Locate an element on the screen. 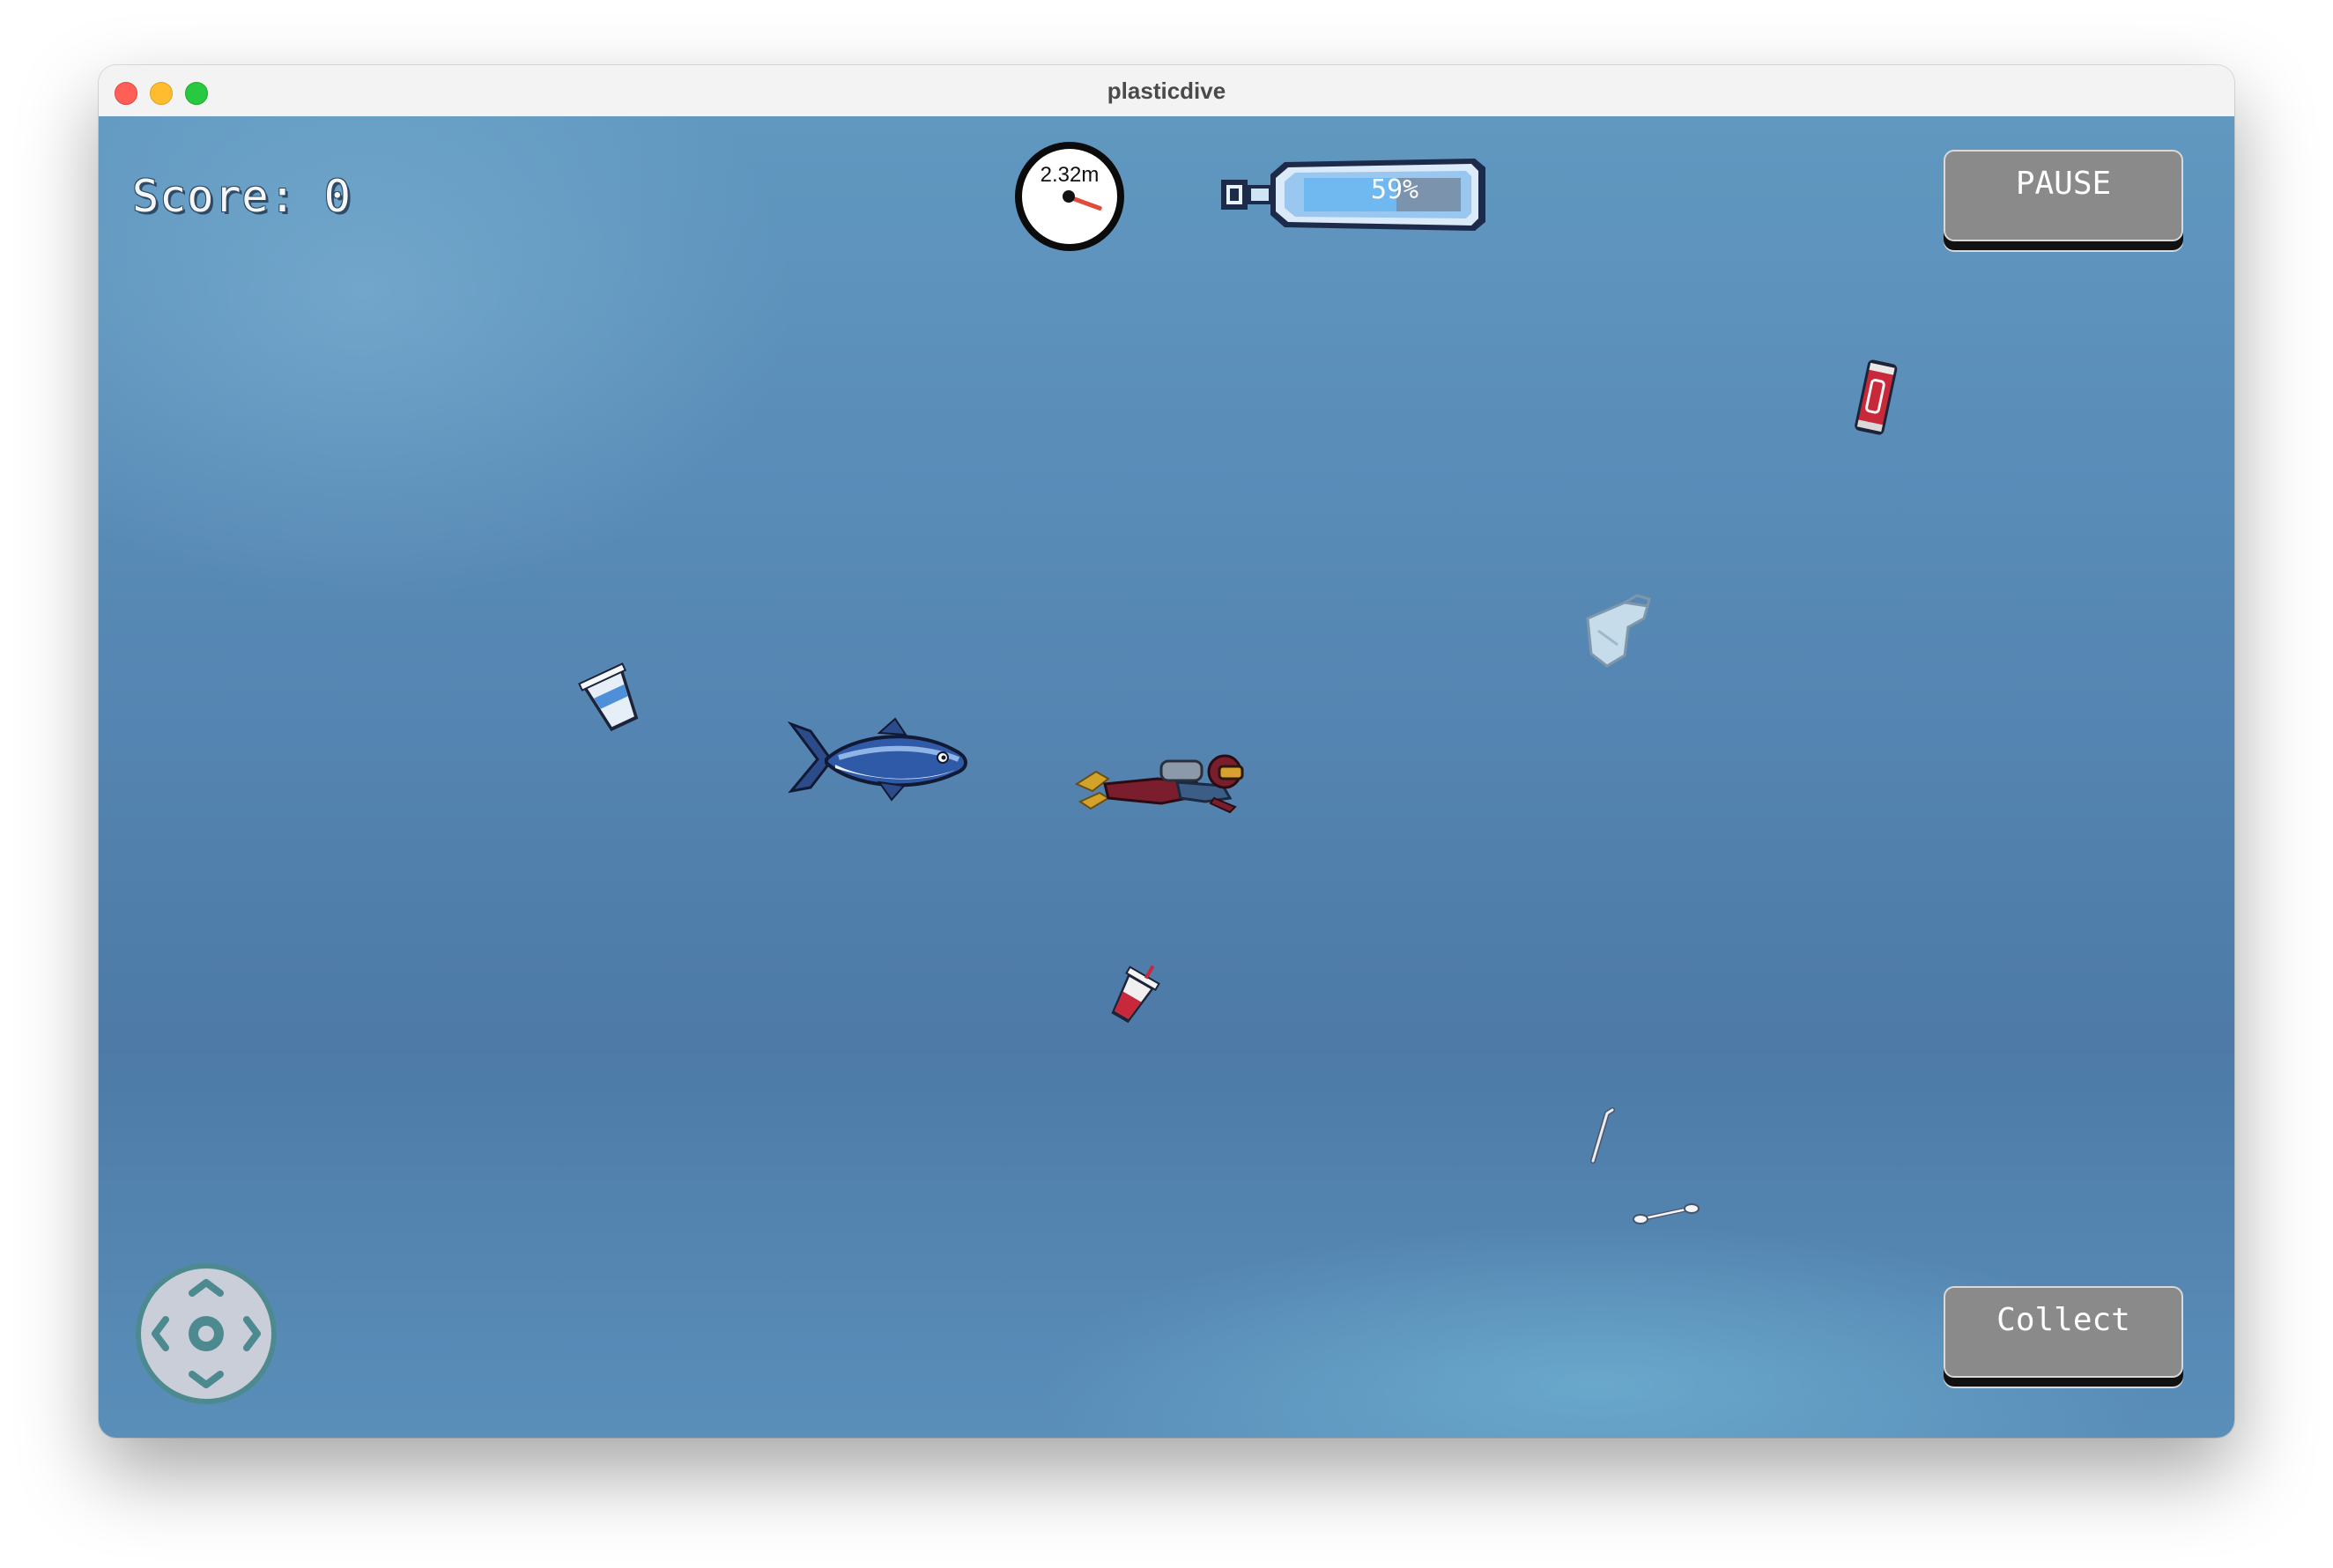 The height and width of the screenshot is (1568, 2333). pause-button-label: PAUSE is located at coordinates (2063, 184).